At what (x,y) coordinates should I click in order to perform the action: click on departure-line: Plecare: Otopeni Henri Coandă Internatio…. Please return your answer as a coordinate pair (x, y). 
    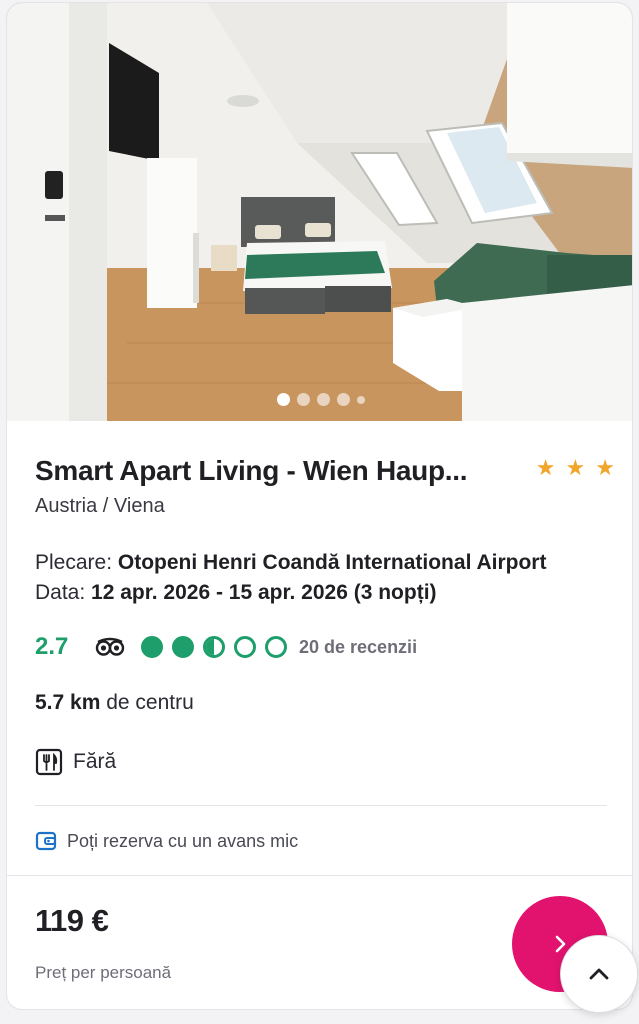
    Looking at the image, I should click on (290, 563).